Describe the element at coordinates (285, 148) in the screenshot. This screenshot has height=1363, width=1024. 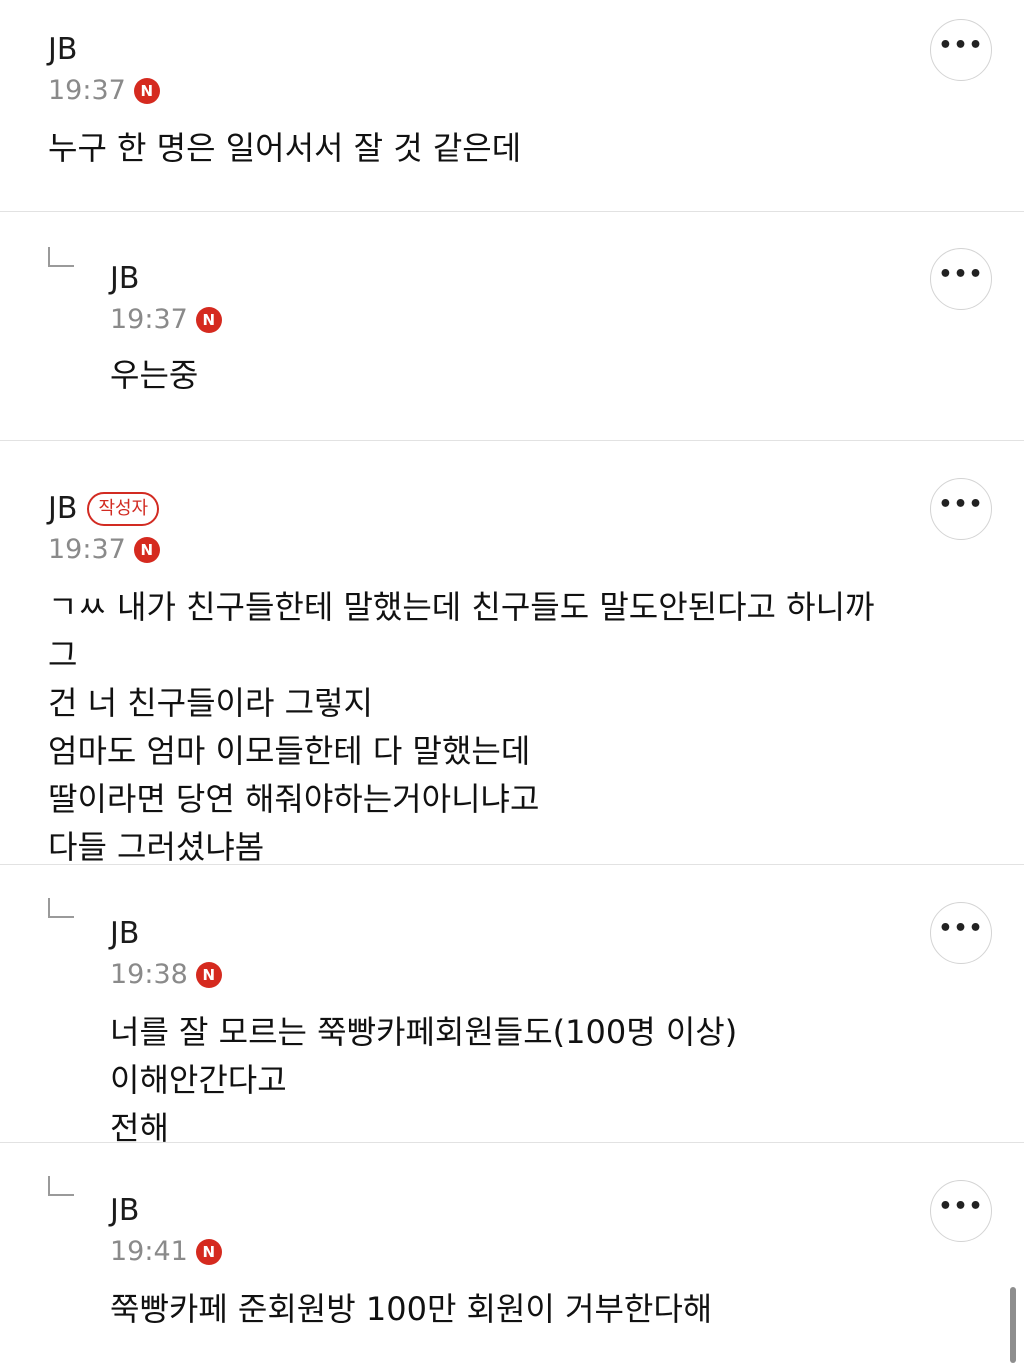
I see `comment-text: 누구 한 명은 일어서서 잘 것 같은데` at that location.